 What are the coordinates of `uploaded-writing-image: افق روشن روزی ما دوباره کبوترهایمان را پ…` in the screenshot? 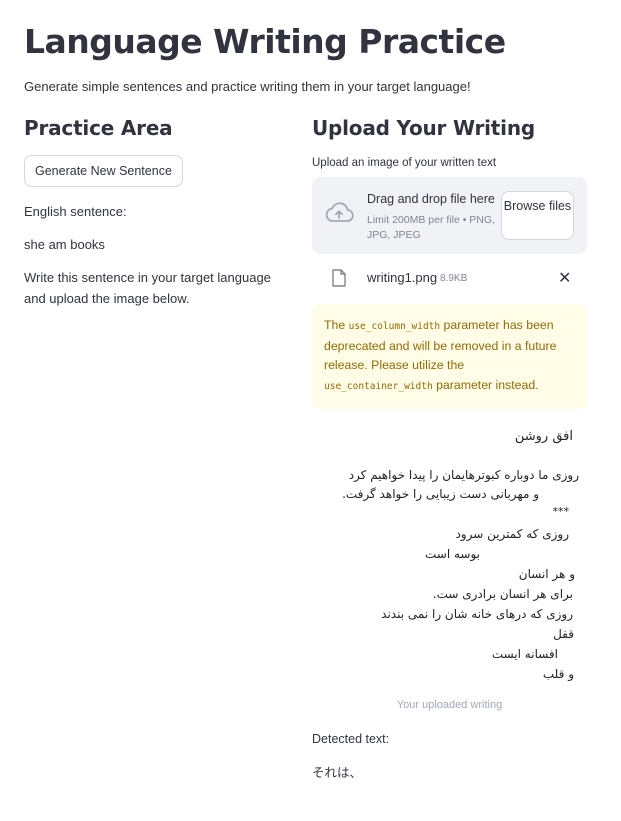 It's located at (449, 562).